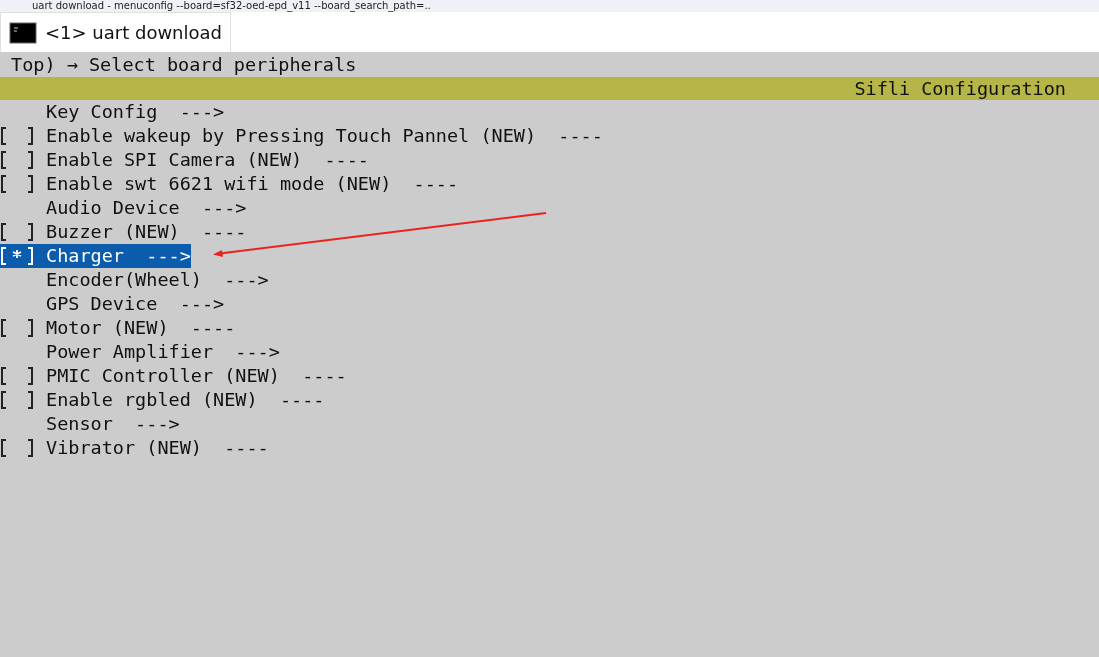  I want to click on menu-item: PMIC Controller (NEW) ----, so click(173, 376).